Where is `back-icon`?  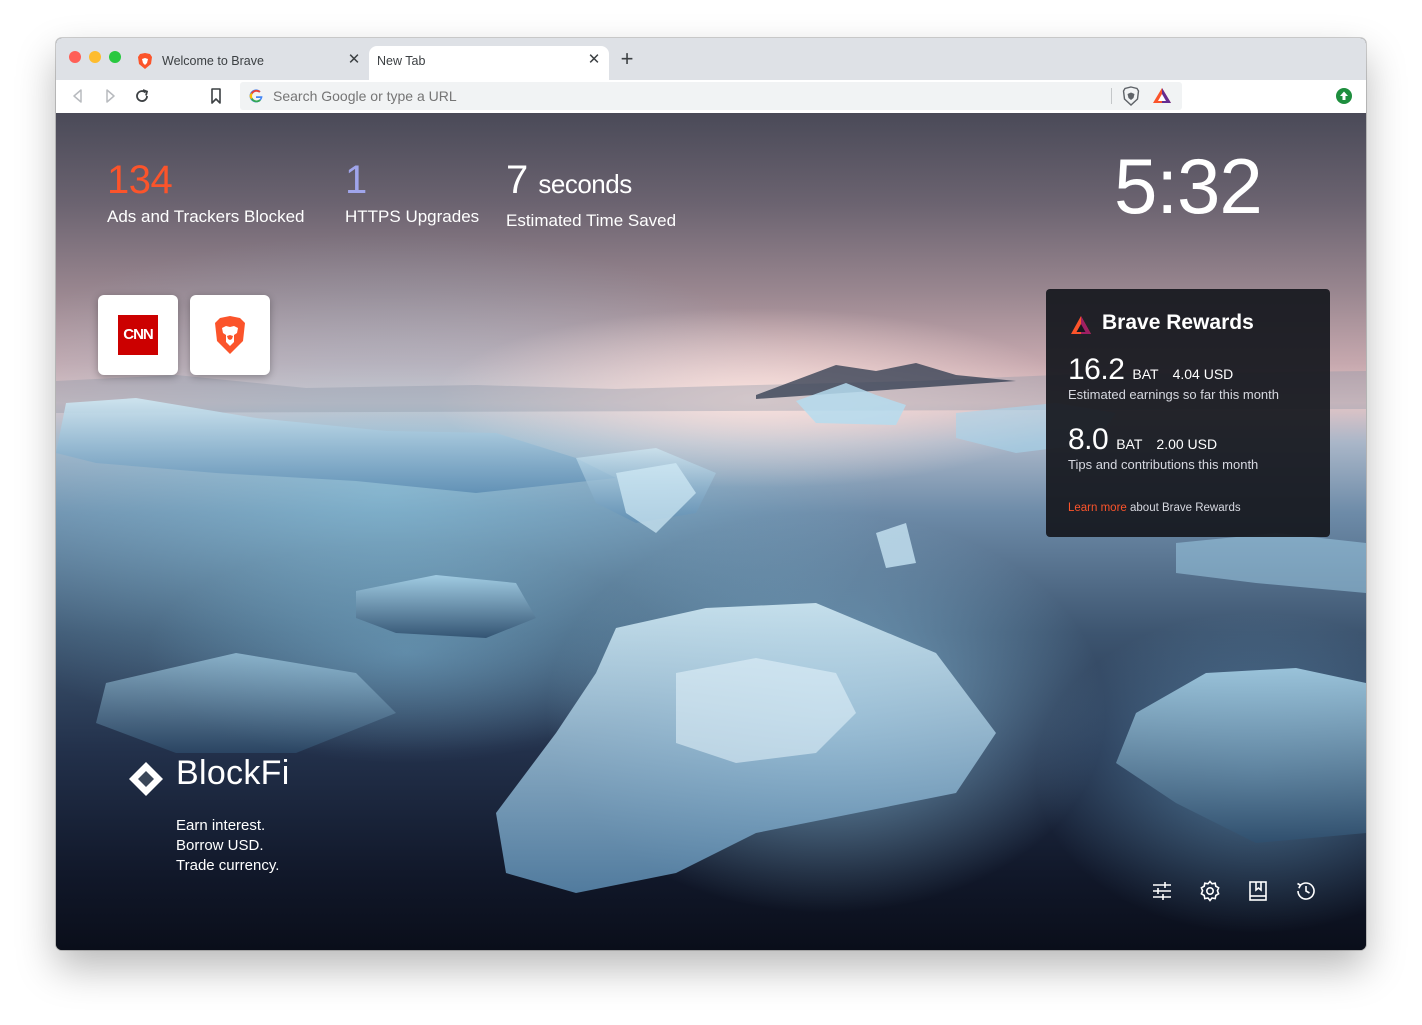 back-icon is located at coordinates (78, 96).